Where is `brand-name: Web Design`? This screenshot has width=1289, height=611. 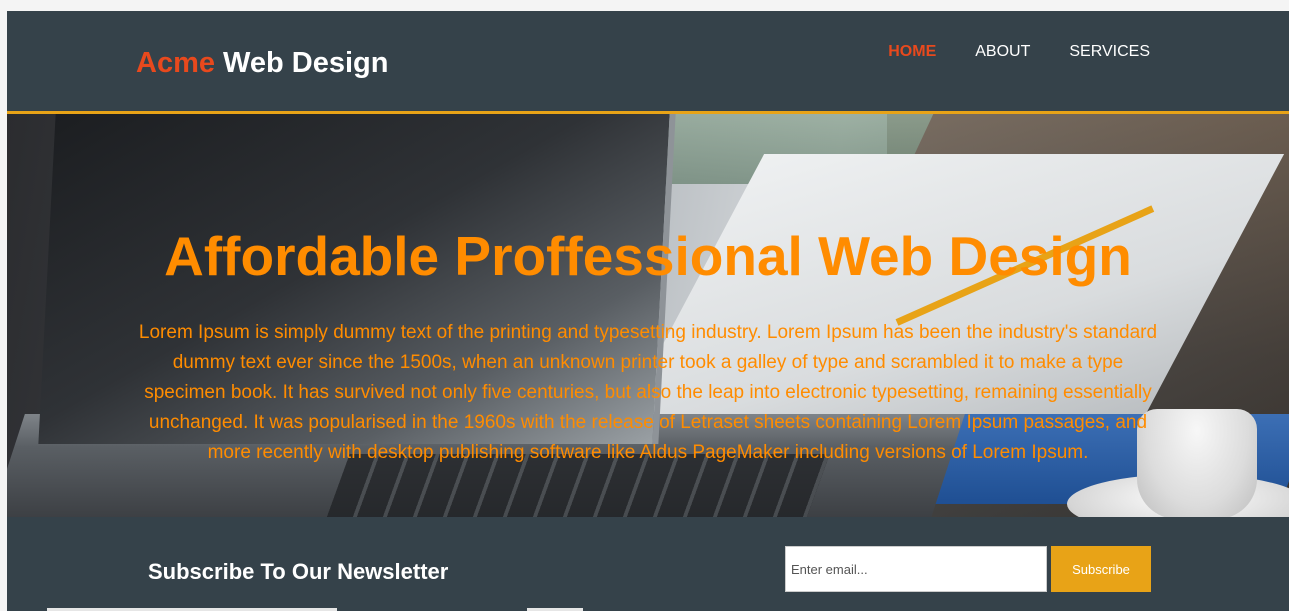
brand-name: Web Design is located at coordinates (302, 63).